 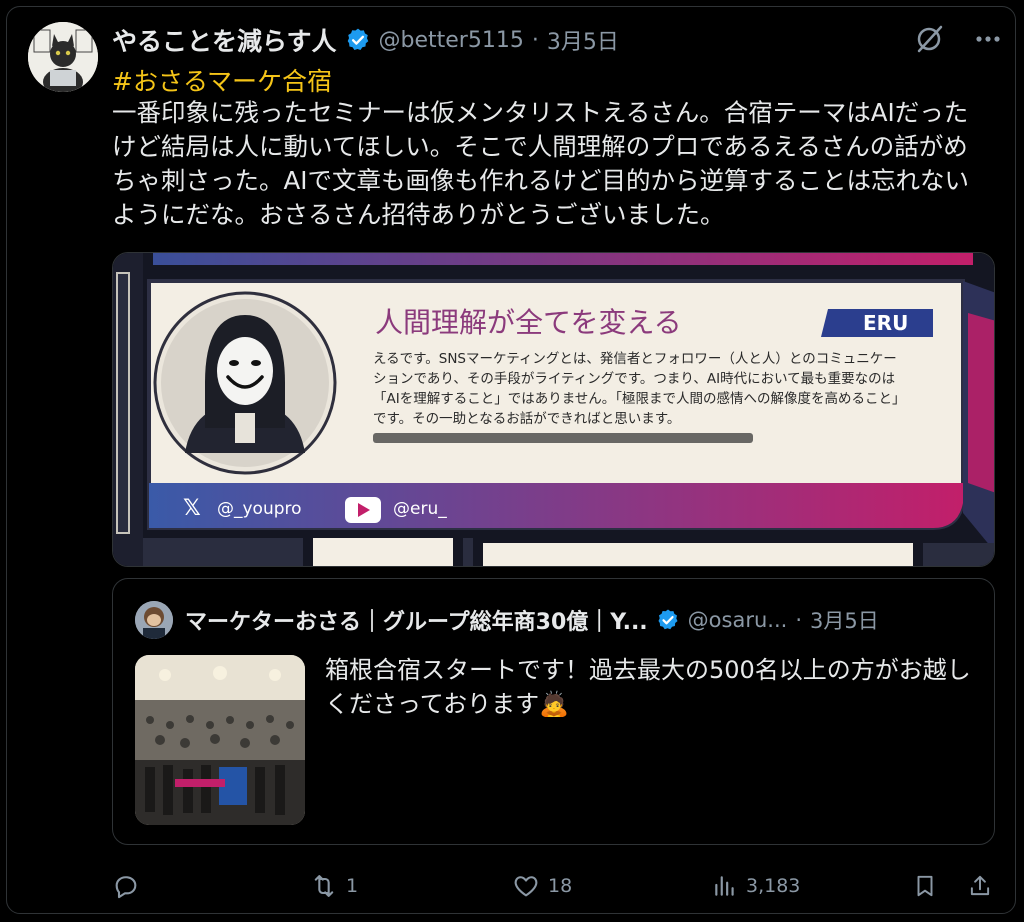 I want to click on bookmark-button, so click(x=925, y=886).